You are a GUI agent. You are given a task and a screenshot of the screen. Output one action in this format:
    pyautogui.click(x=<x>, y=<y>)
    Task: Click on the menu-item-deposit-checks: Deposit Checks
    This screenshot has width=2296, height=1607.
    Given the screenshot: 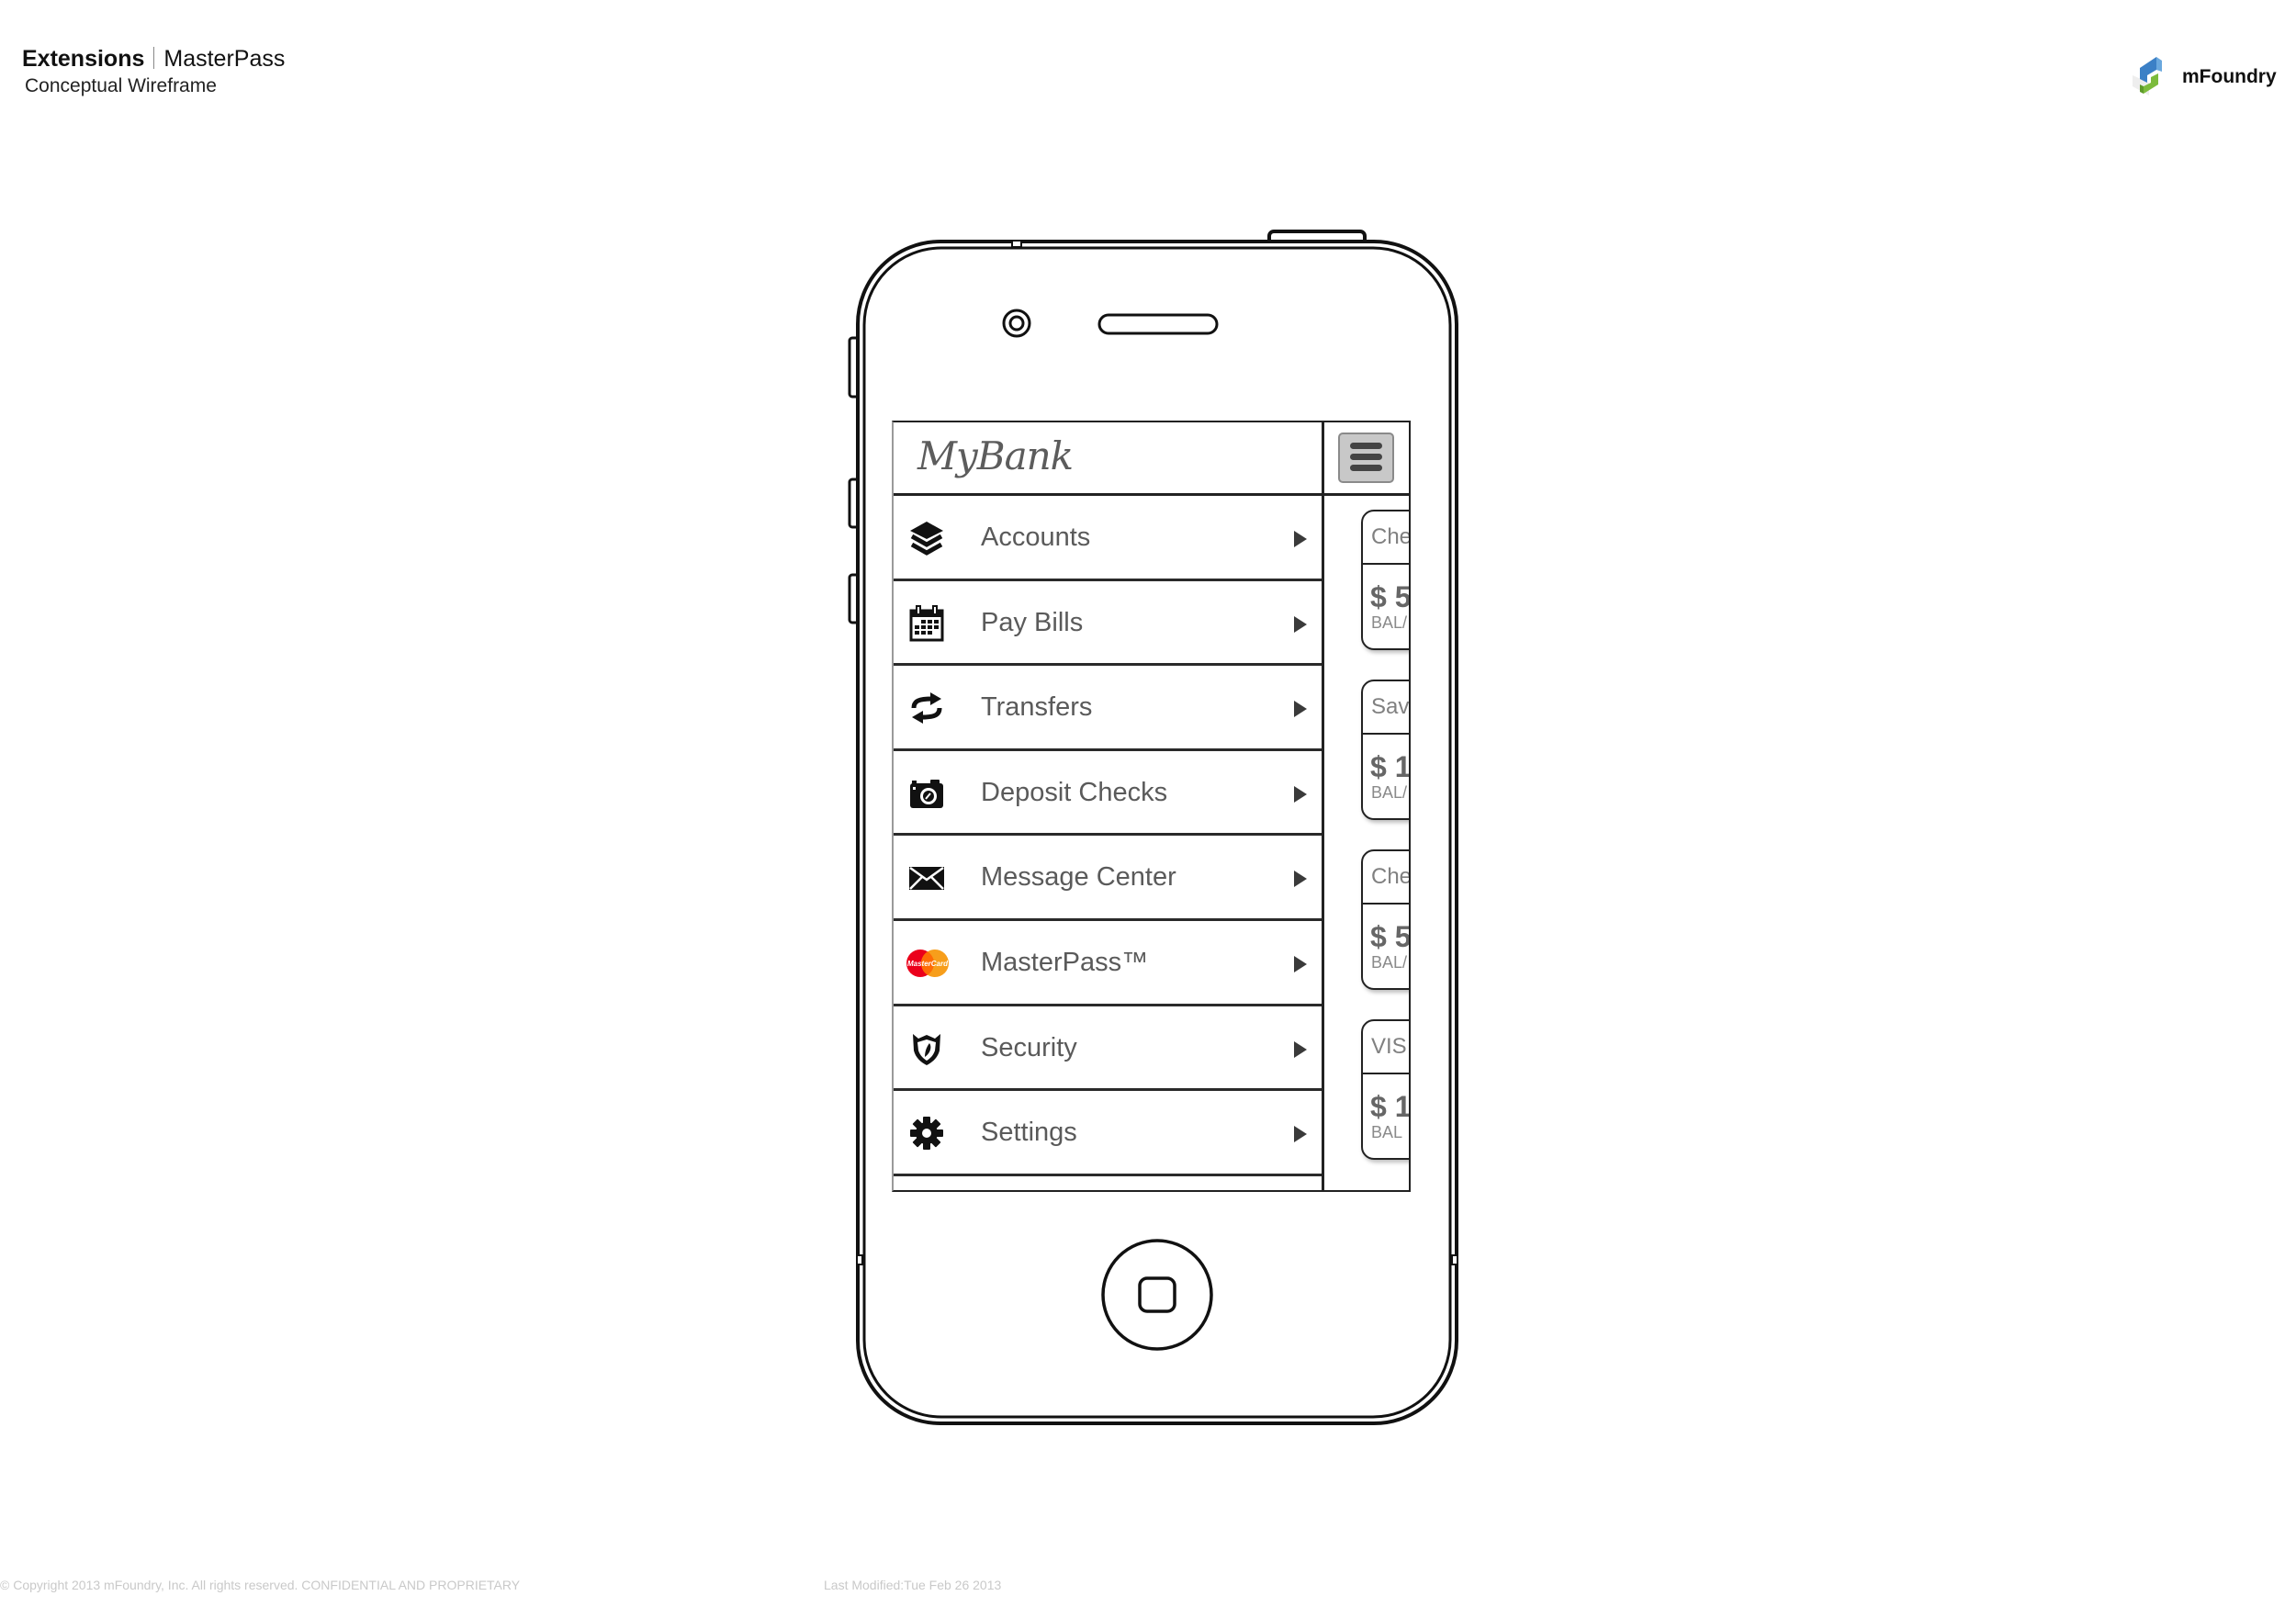 What is the action you would take?
    pyautogui.click(x=1108, y=794)
    